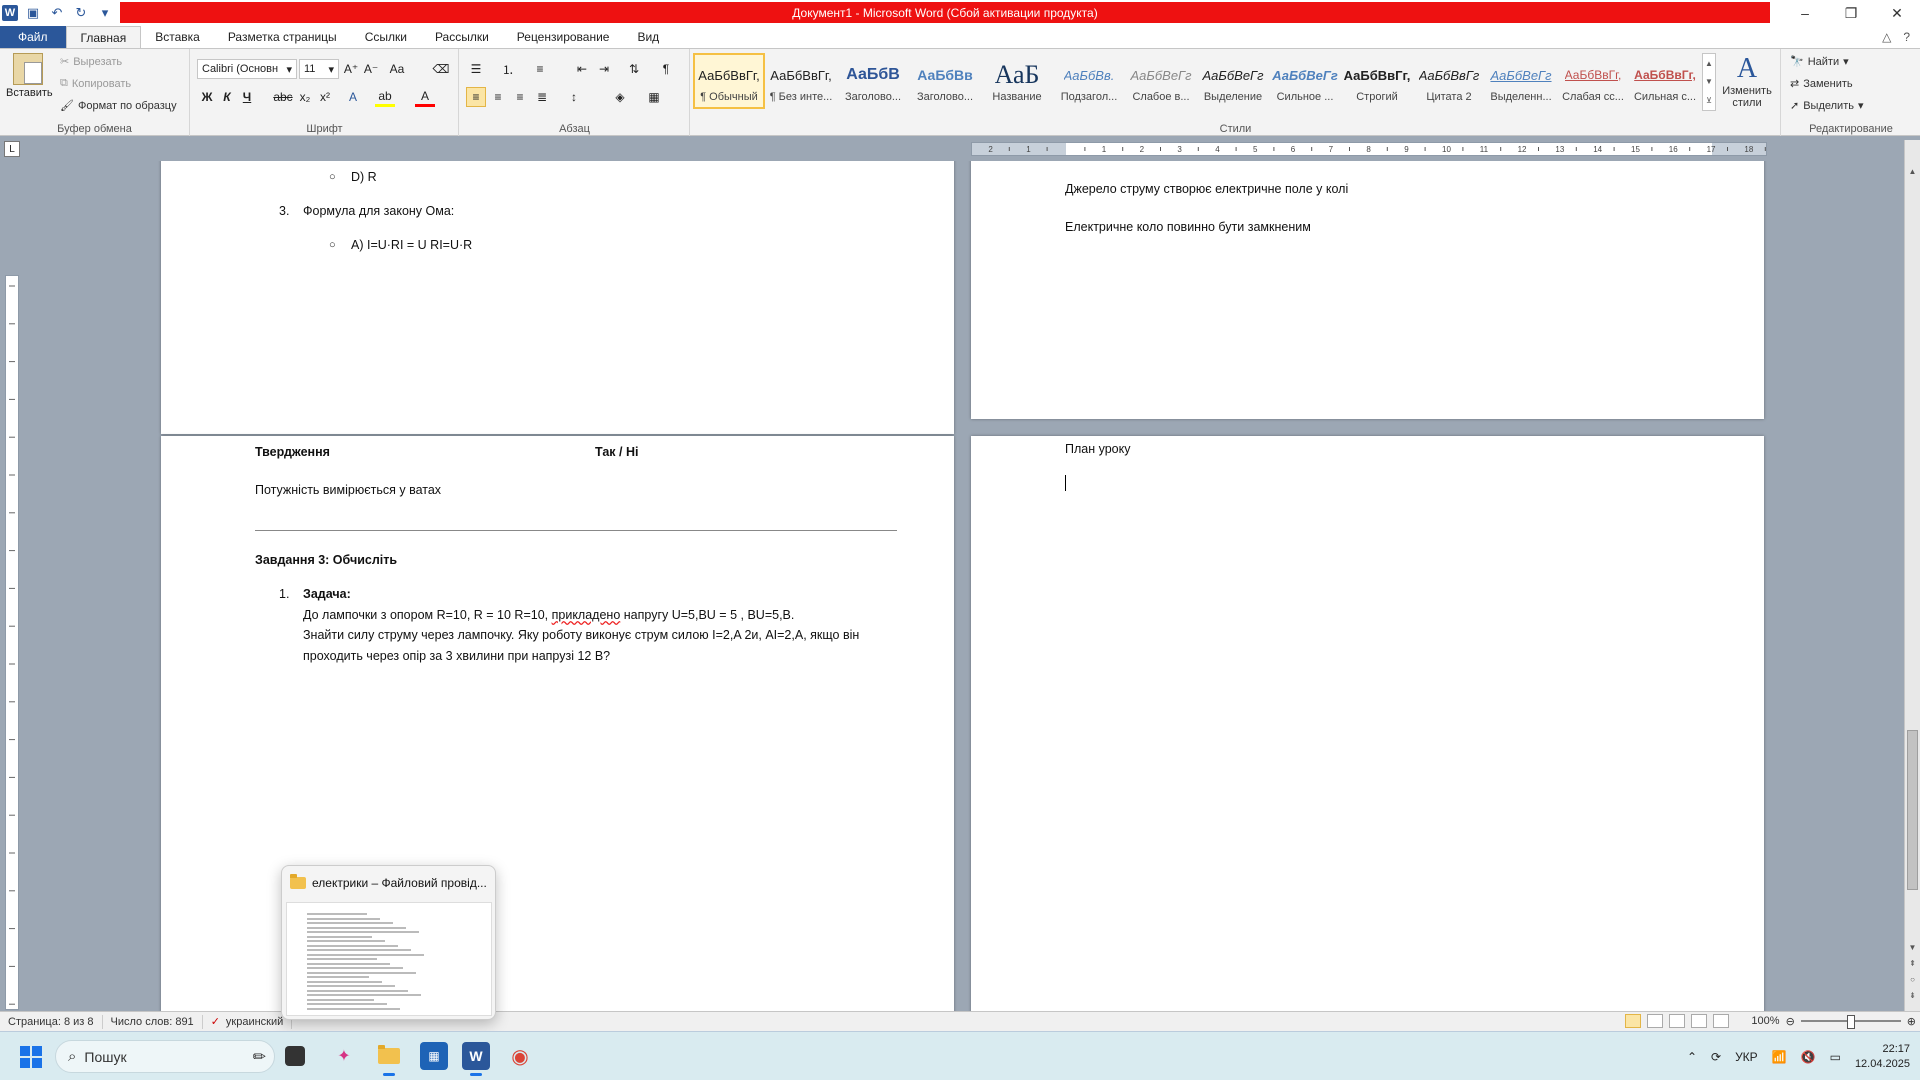 Image resolution: width=1920 pixels, height=1080 pixels. I want to click on style-title: АаБ Название, so click(1017, 81).